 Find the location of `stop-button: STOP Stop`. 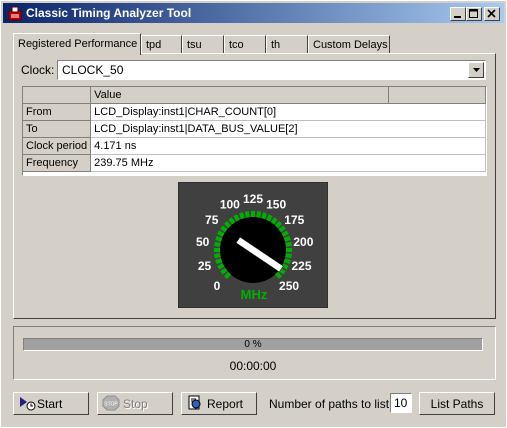

stop-button: STOP Stop is located at coordinates (135, 403).